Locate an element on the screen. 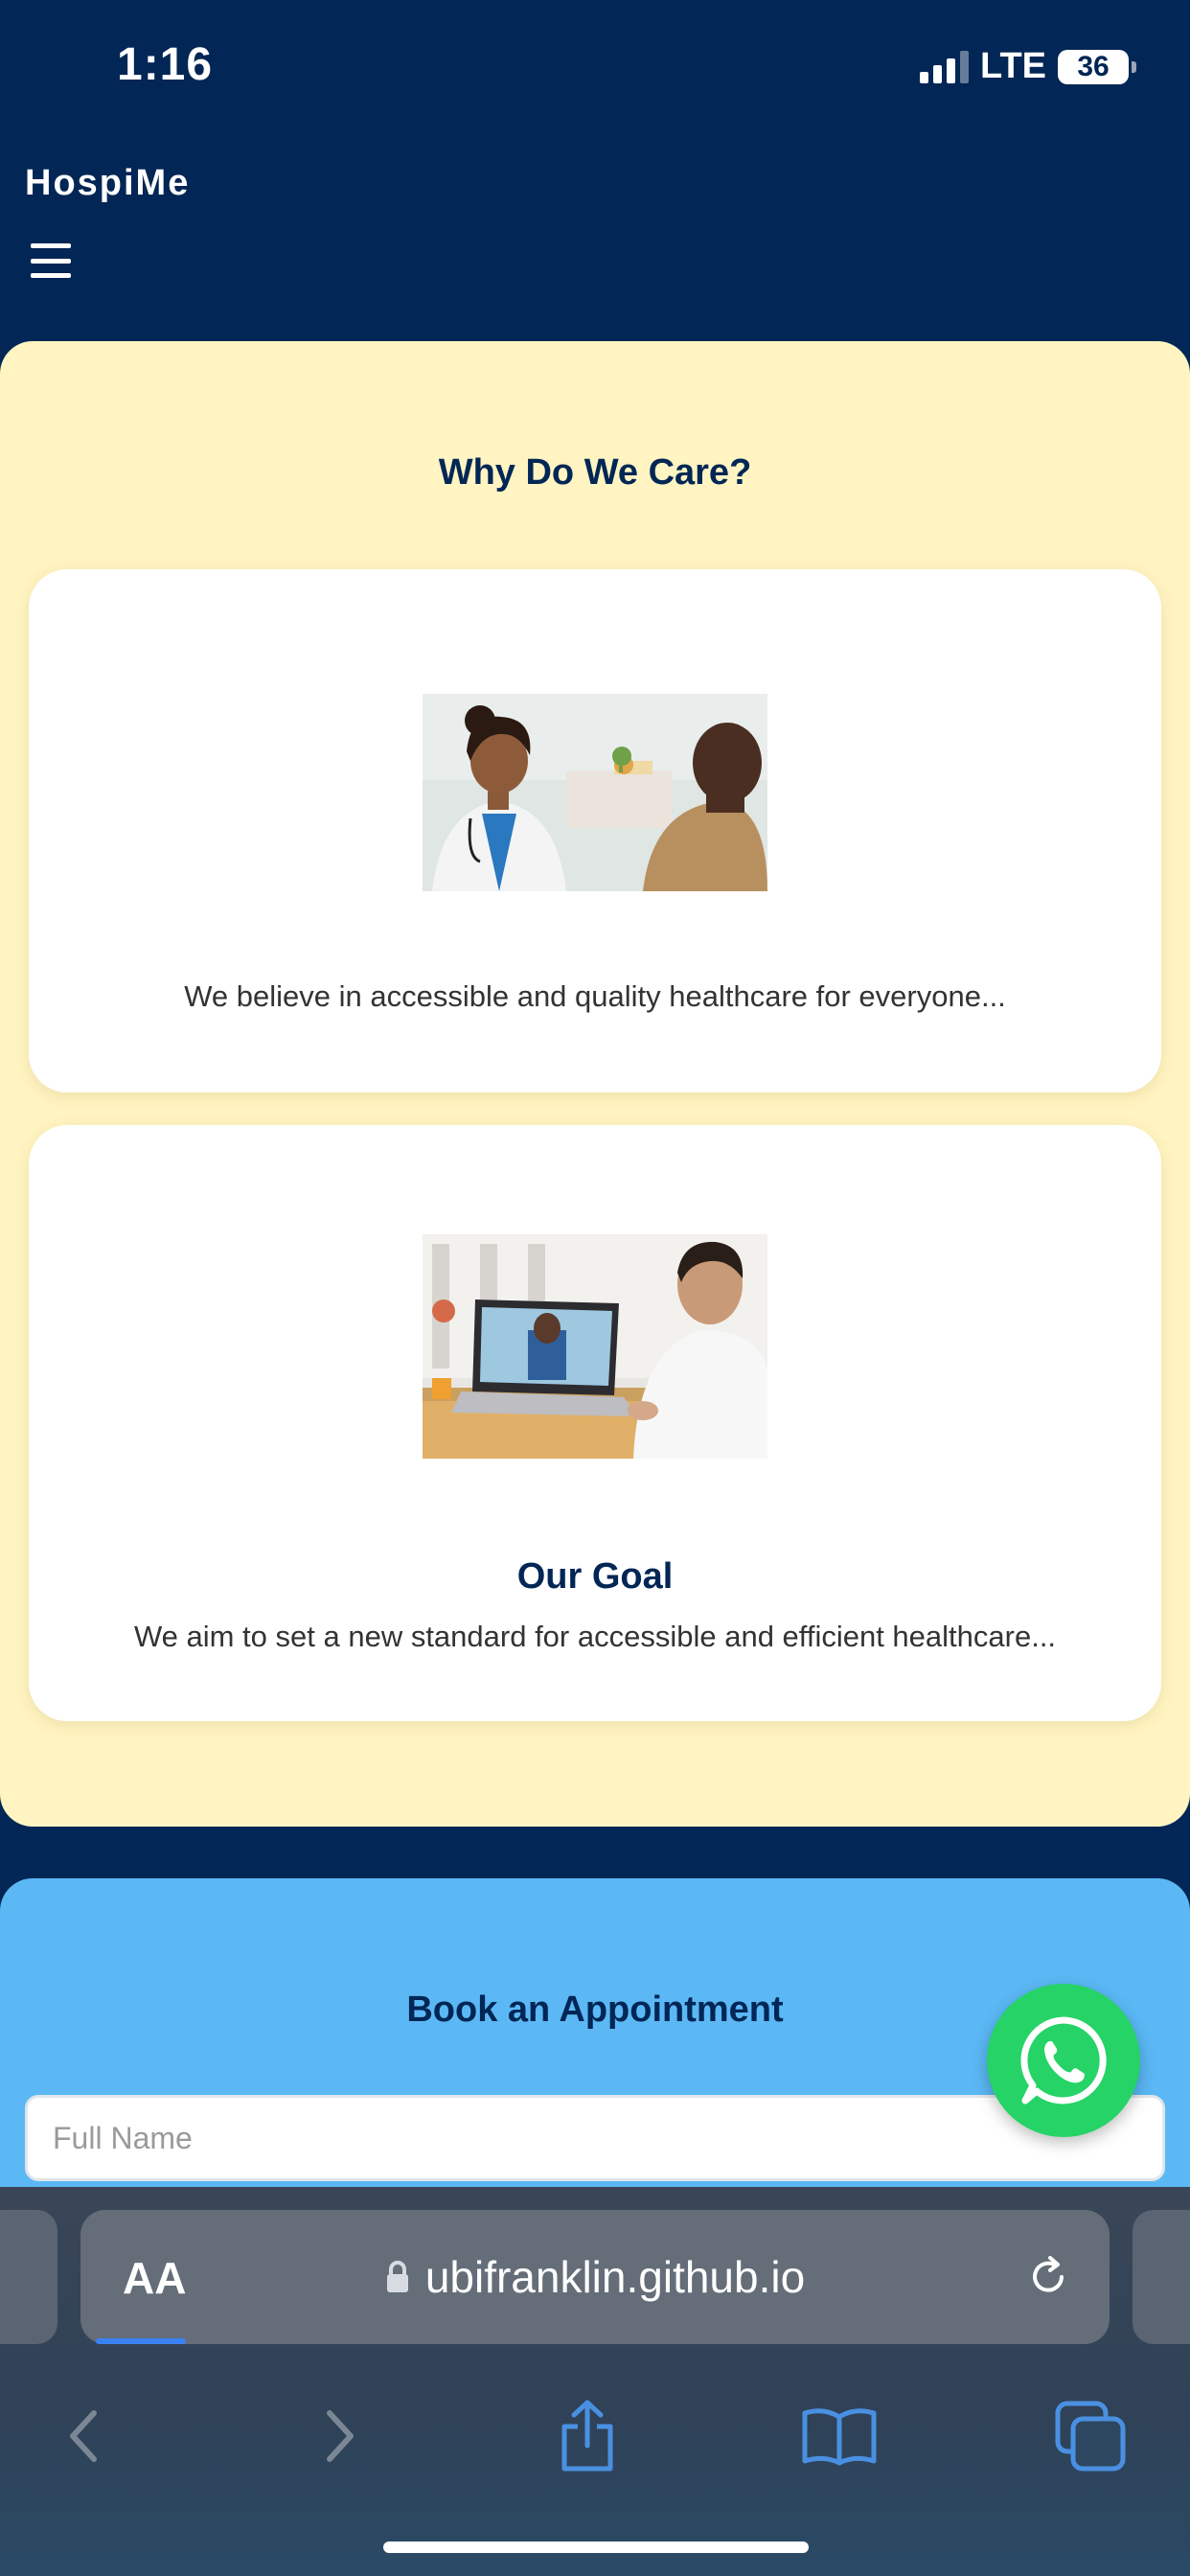 This screenshot has height=2576, width=1190. tabs-button is located at coordinates (1090, 2436).